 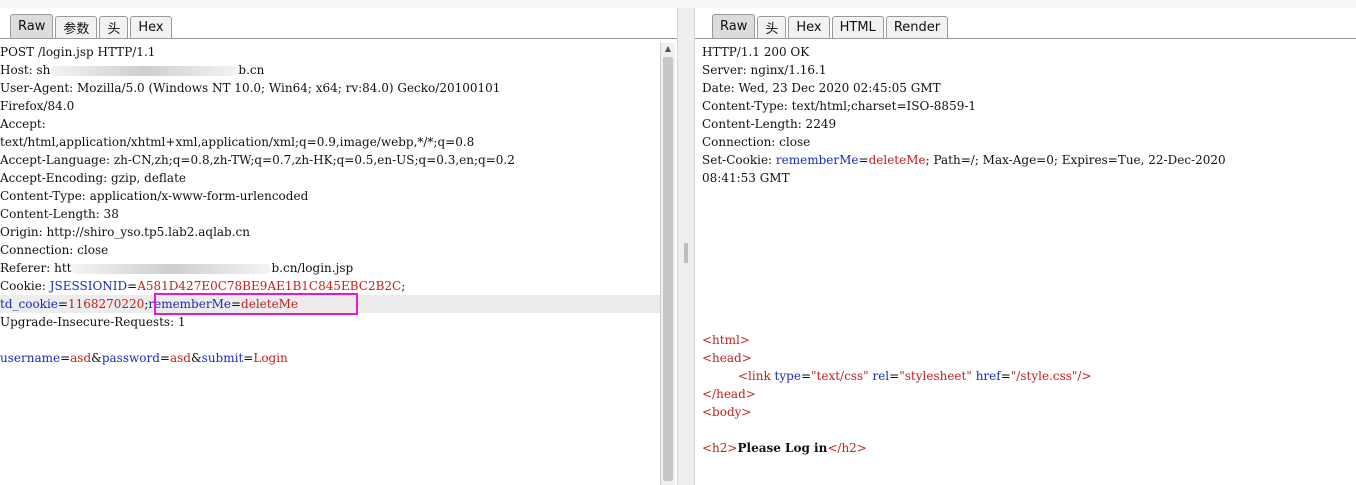 What do you see at coordinates (756, 52) in the screenshot?
I see `status-line: HTTP/1.1 200 OK` at bounding box center [756, 52].